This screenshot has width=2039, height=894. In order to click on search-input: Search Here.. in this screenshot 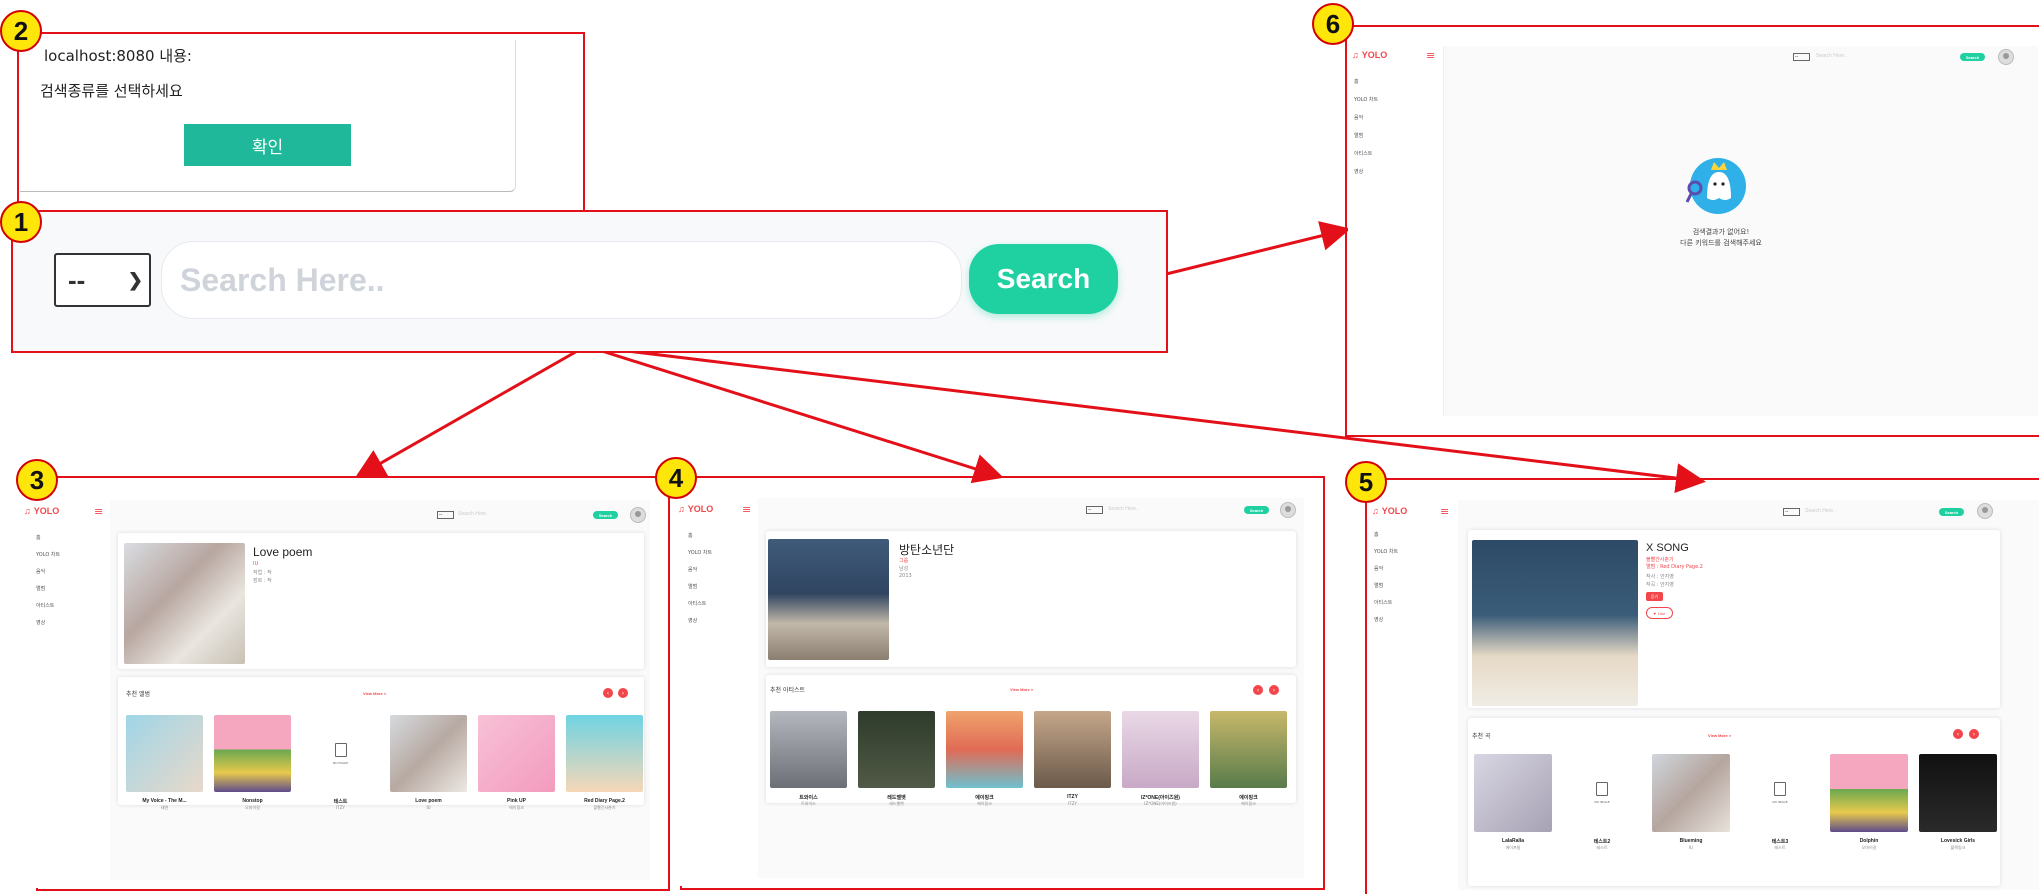, I will do `click(561, 280)`.